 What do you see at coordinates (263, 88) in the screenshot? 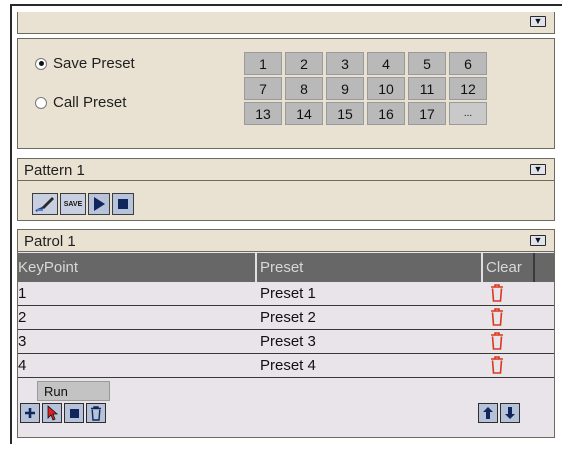
I see `preset-number-button: 7` at bounding box center [263, 88].